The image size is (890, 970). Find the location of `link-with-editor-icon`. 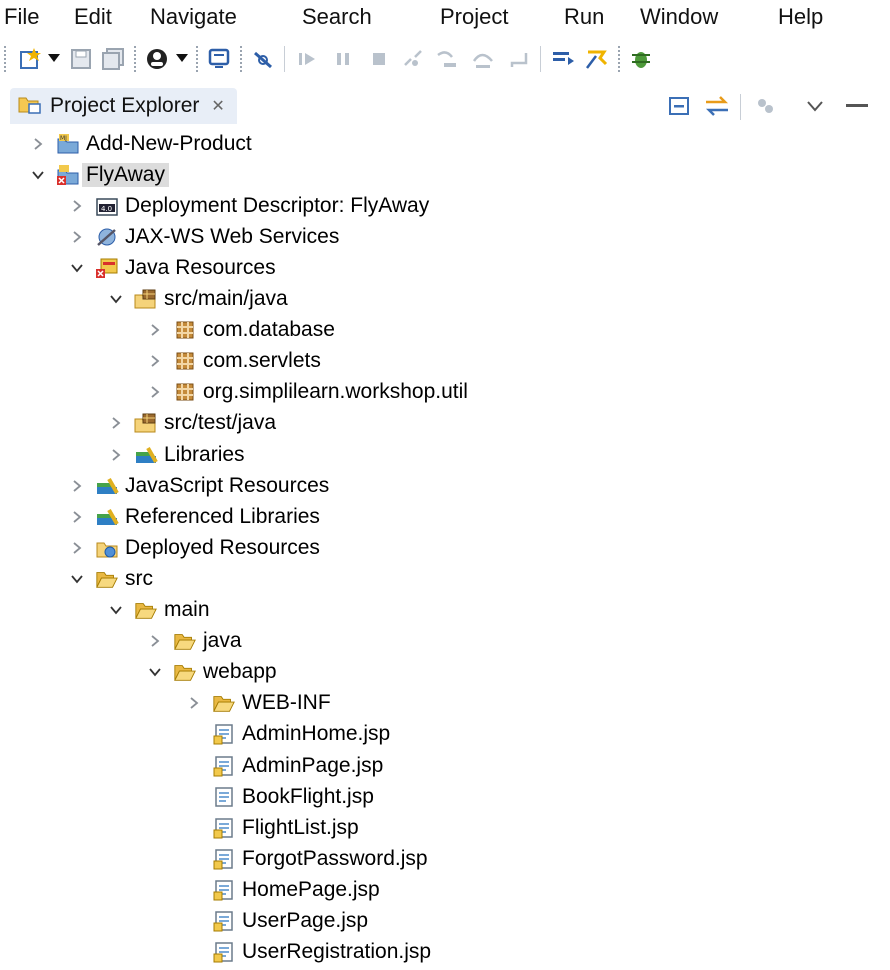

link-with-editor-icon is located at coordinates (717, 106).